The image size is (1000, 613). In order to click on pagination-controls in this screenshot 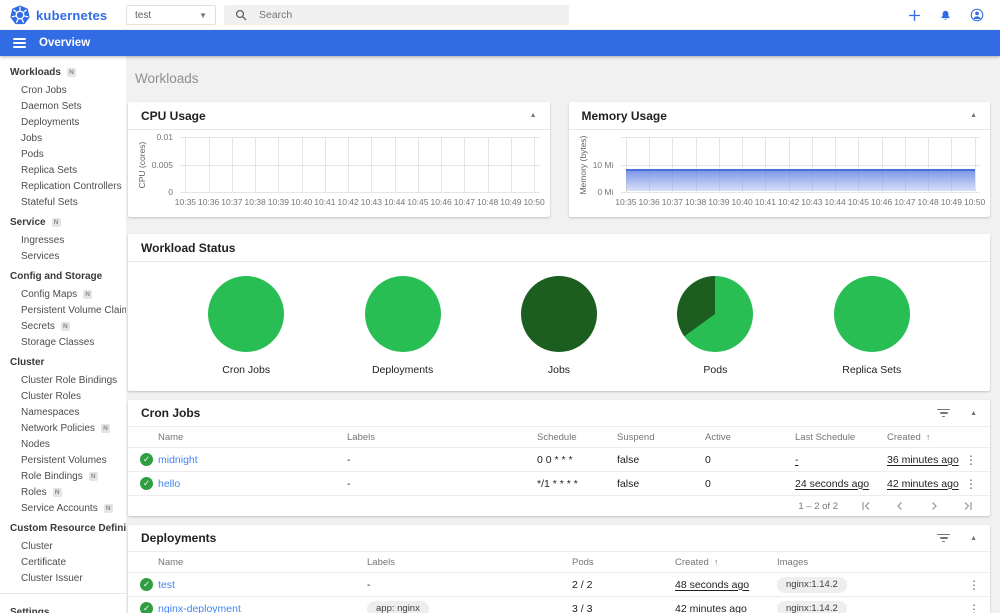, I will do `click(917, 506)`.